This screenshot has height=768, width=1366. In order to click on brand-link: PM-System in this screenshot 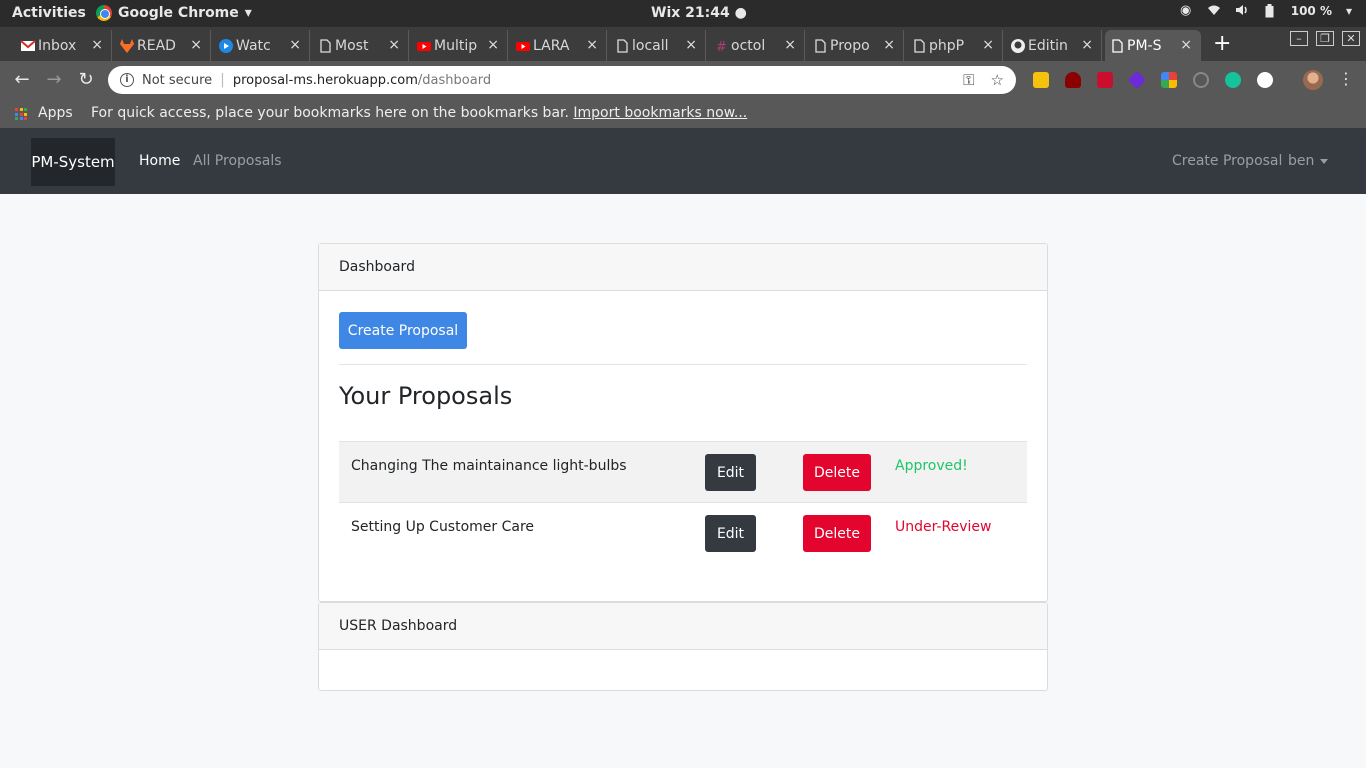, I will do `click(73, 162)`.